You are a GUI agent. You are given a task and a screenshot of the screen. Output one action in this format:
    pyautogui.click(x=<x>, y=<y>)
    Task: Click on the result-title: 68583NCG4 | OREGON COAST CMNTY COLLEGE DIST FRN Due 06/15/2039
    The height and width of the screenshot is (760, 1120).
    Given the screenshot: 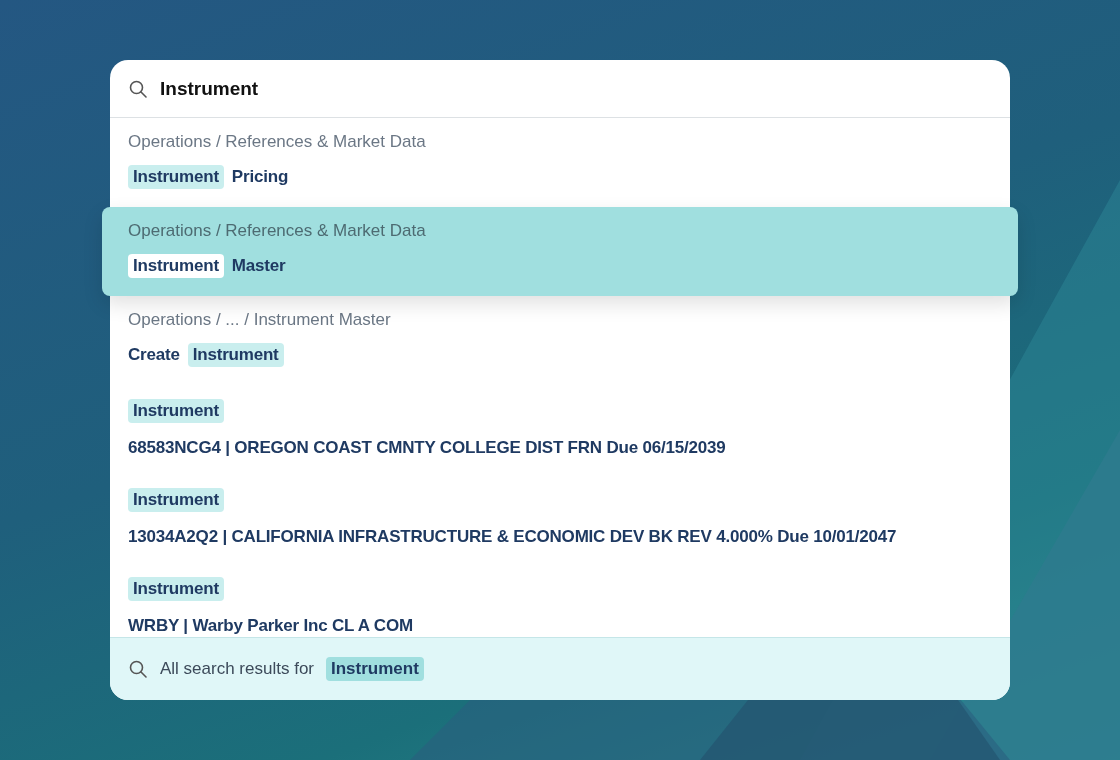 What is the action you would take?
    pyautogui.click(x=427, y=448)
    